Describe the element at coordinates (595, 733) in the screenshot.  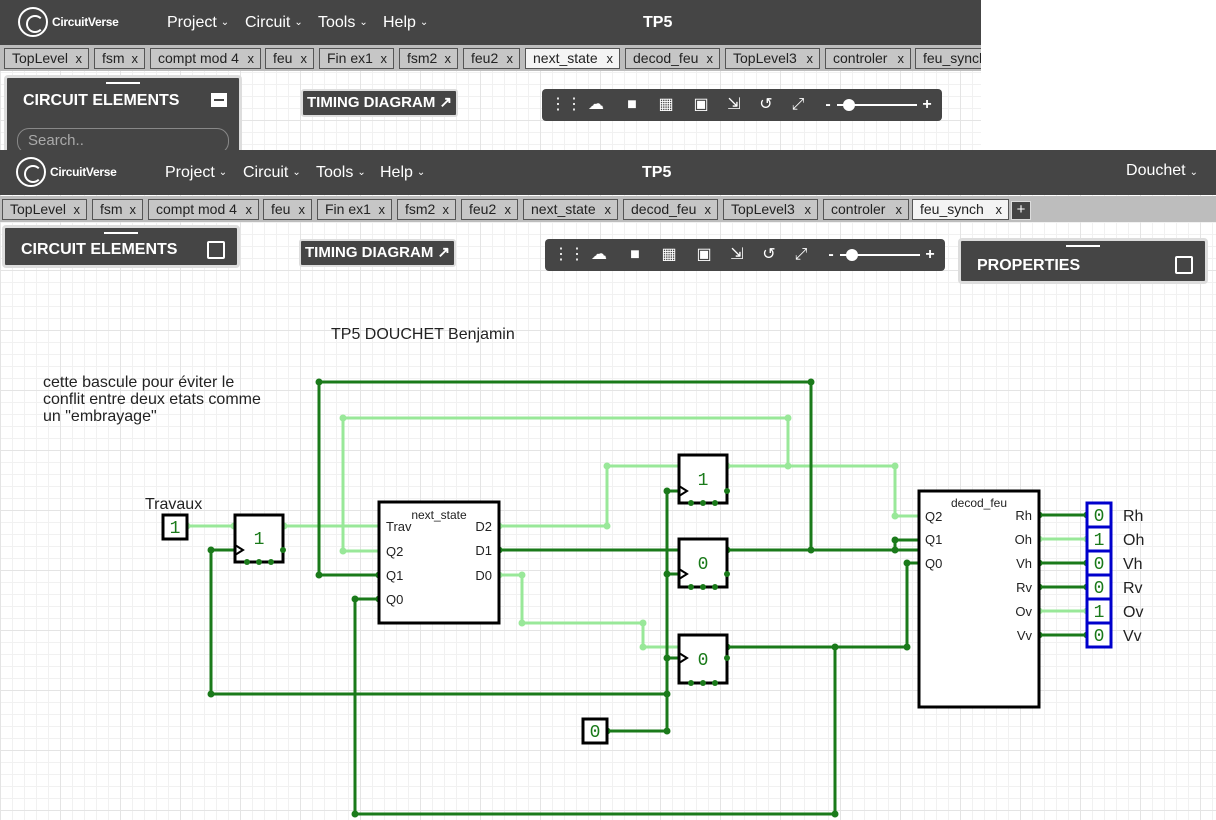
I see `constant-value: 0` at that location.